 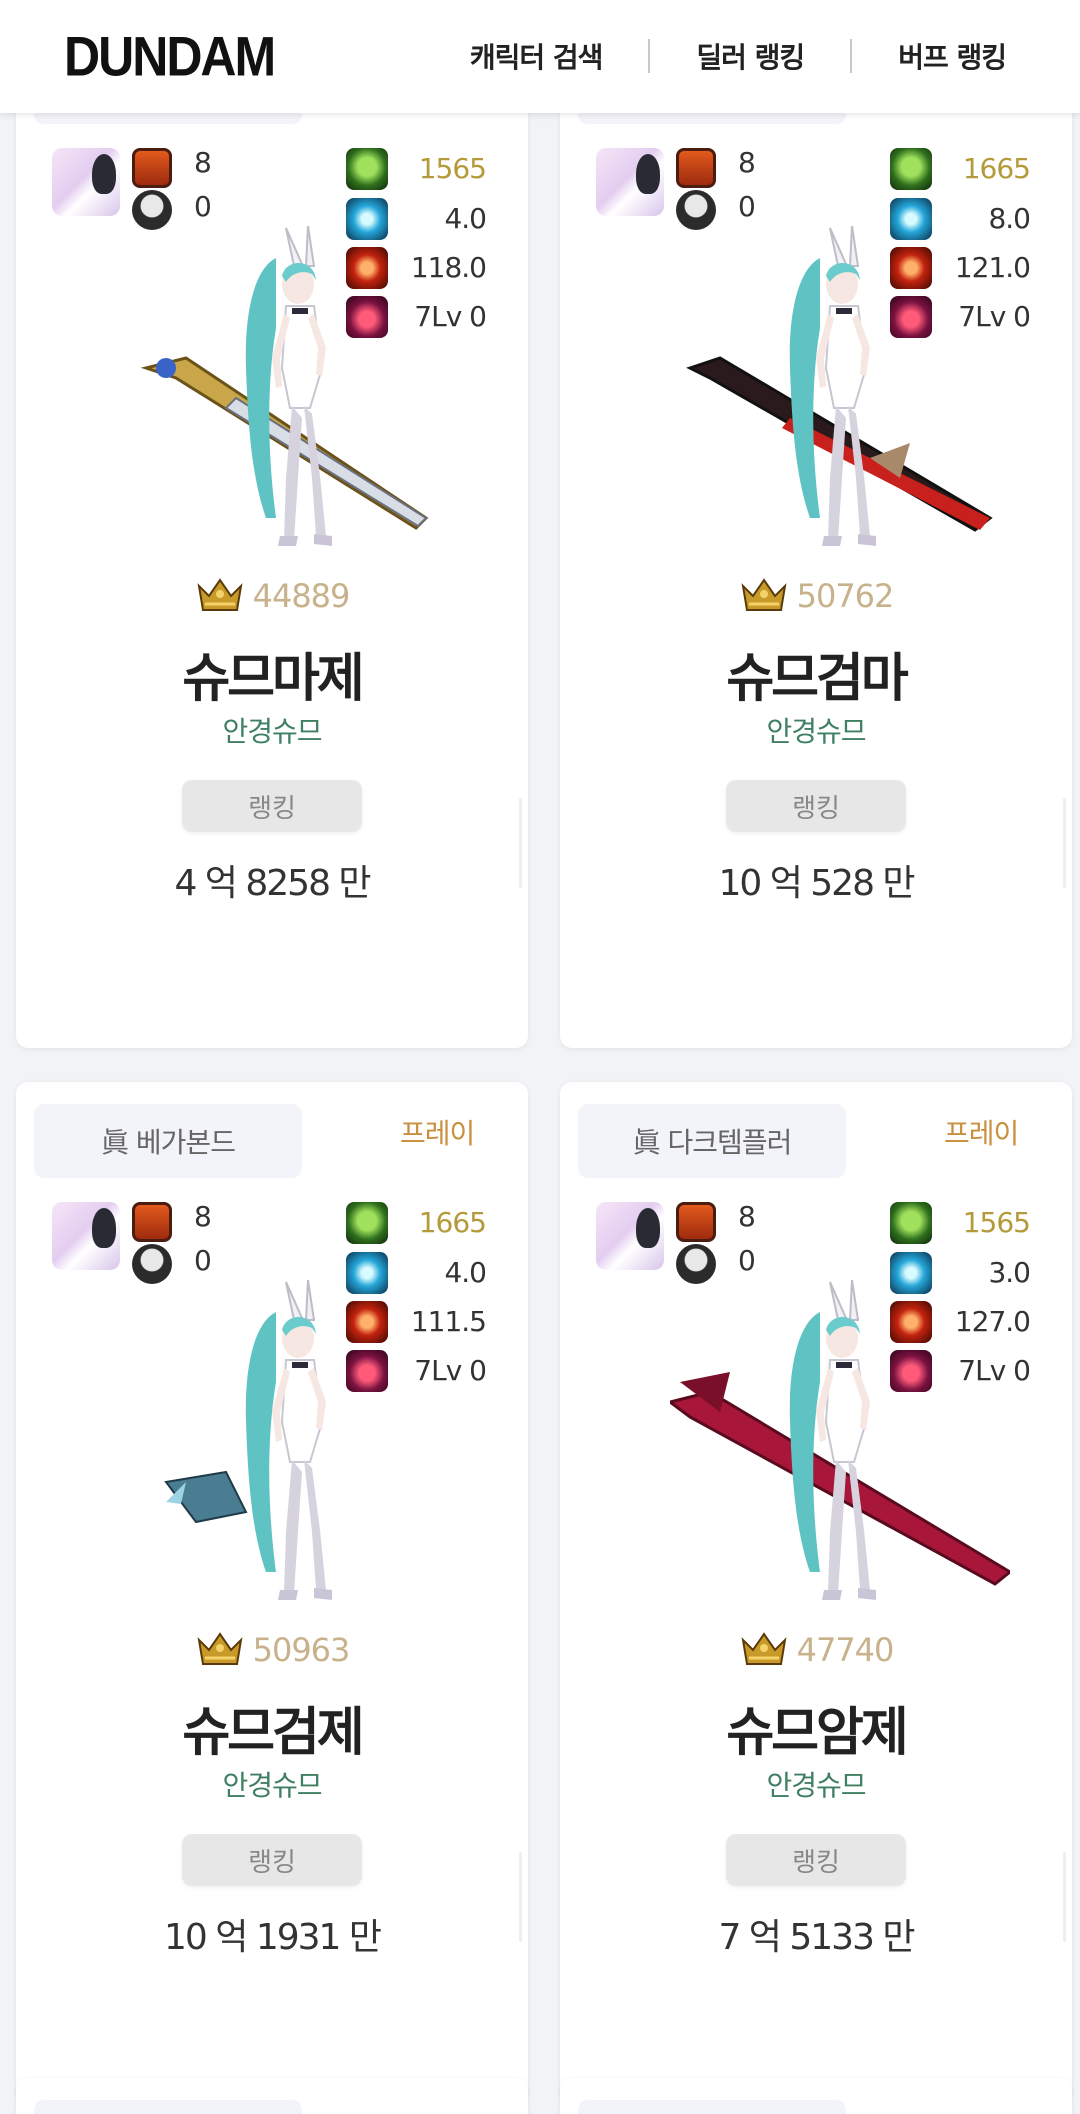 I want to click on ice-shortsword-icon, so click(x=206, y=1497).